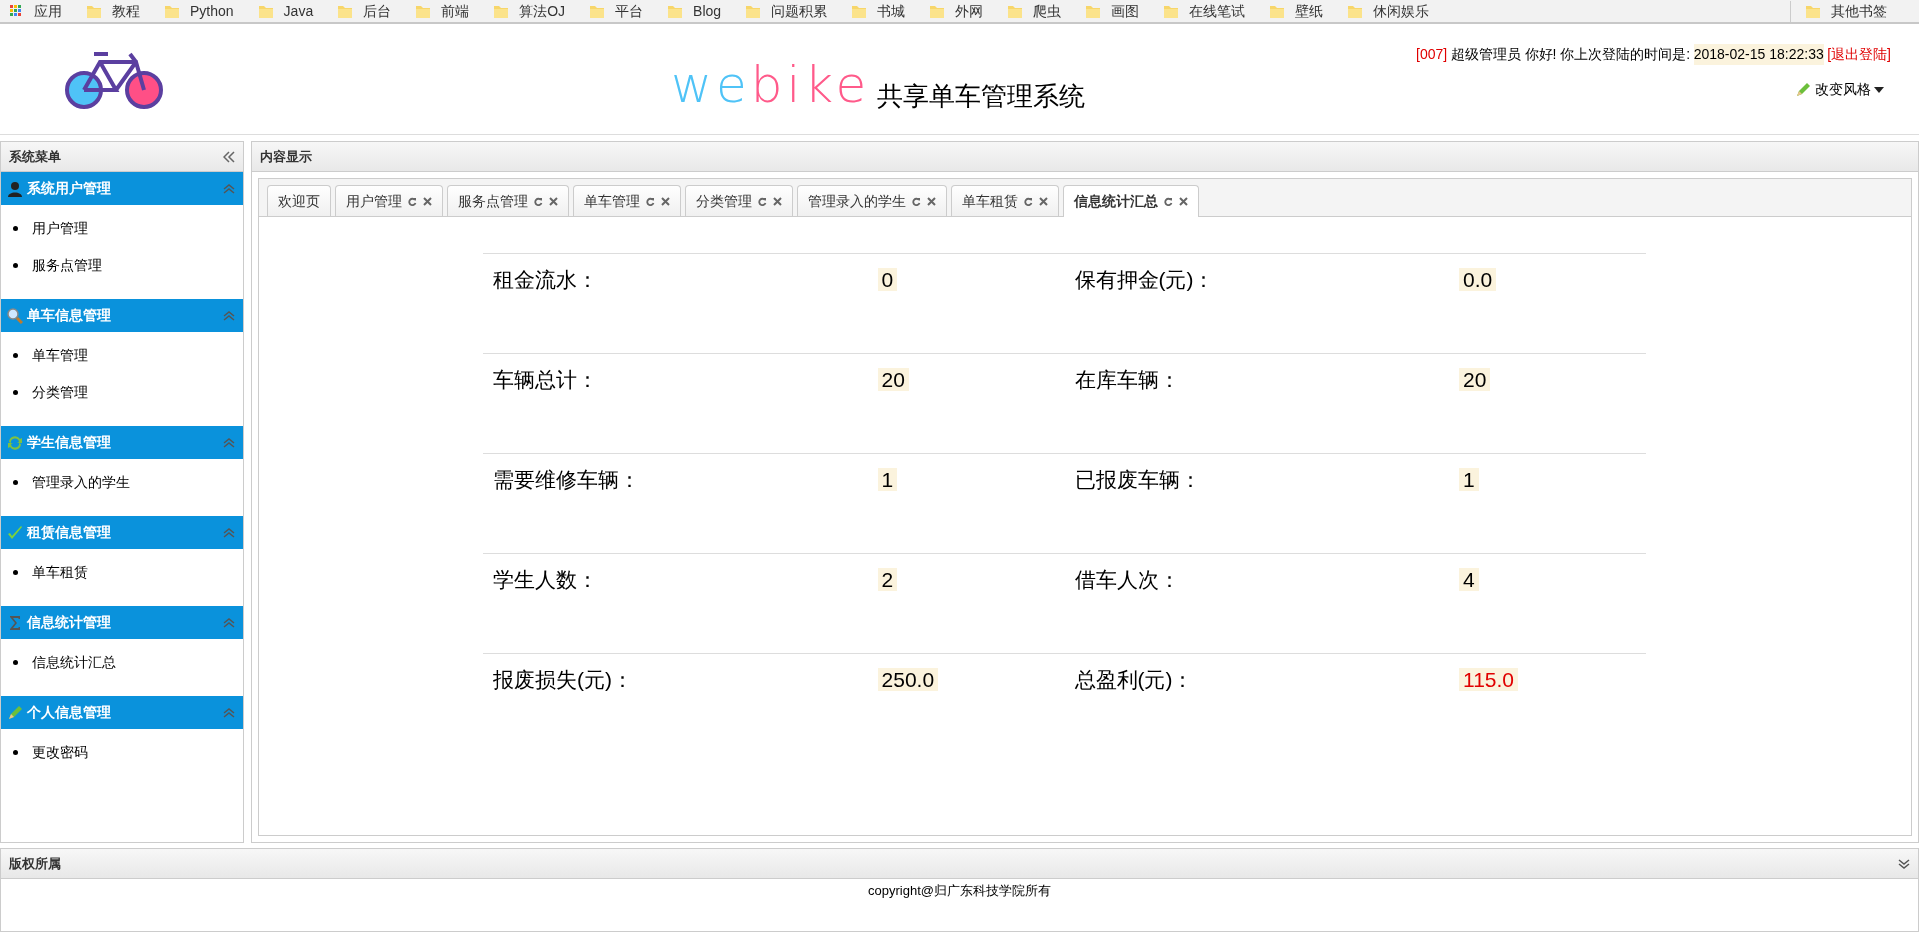  What do you see at coordinates (786, 11) in the screenshot?
I see `bookmark: 问题积累` at bounding box center [786, 11].